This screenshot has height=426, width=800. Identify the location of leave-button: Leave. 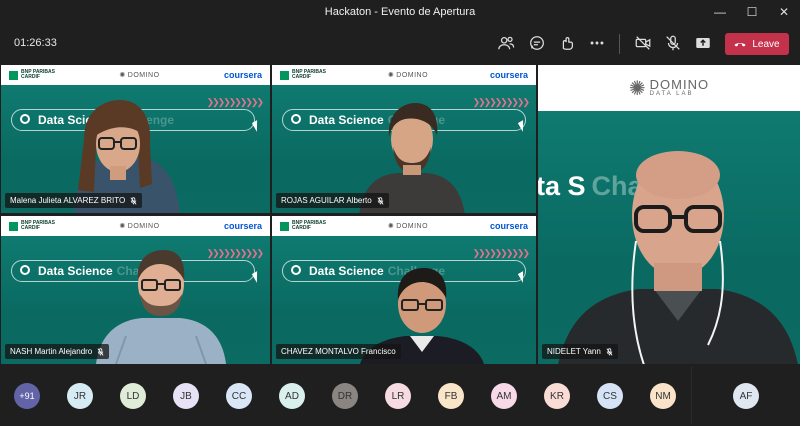
(757, 44).